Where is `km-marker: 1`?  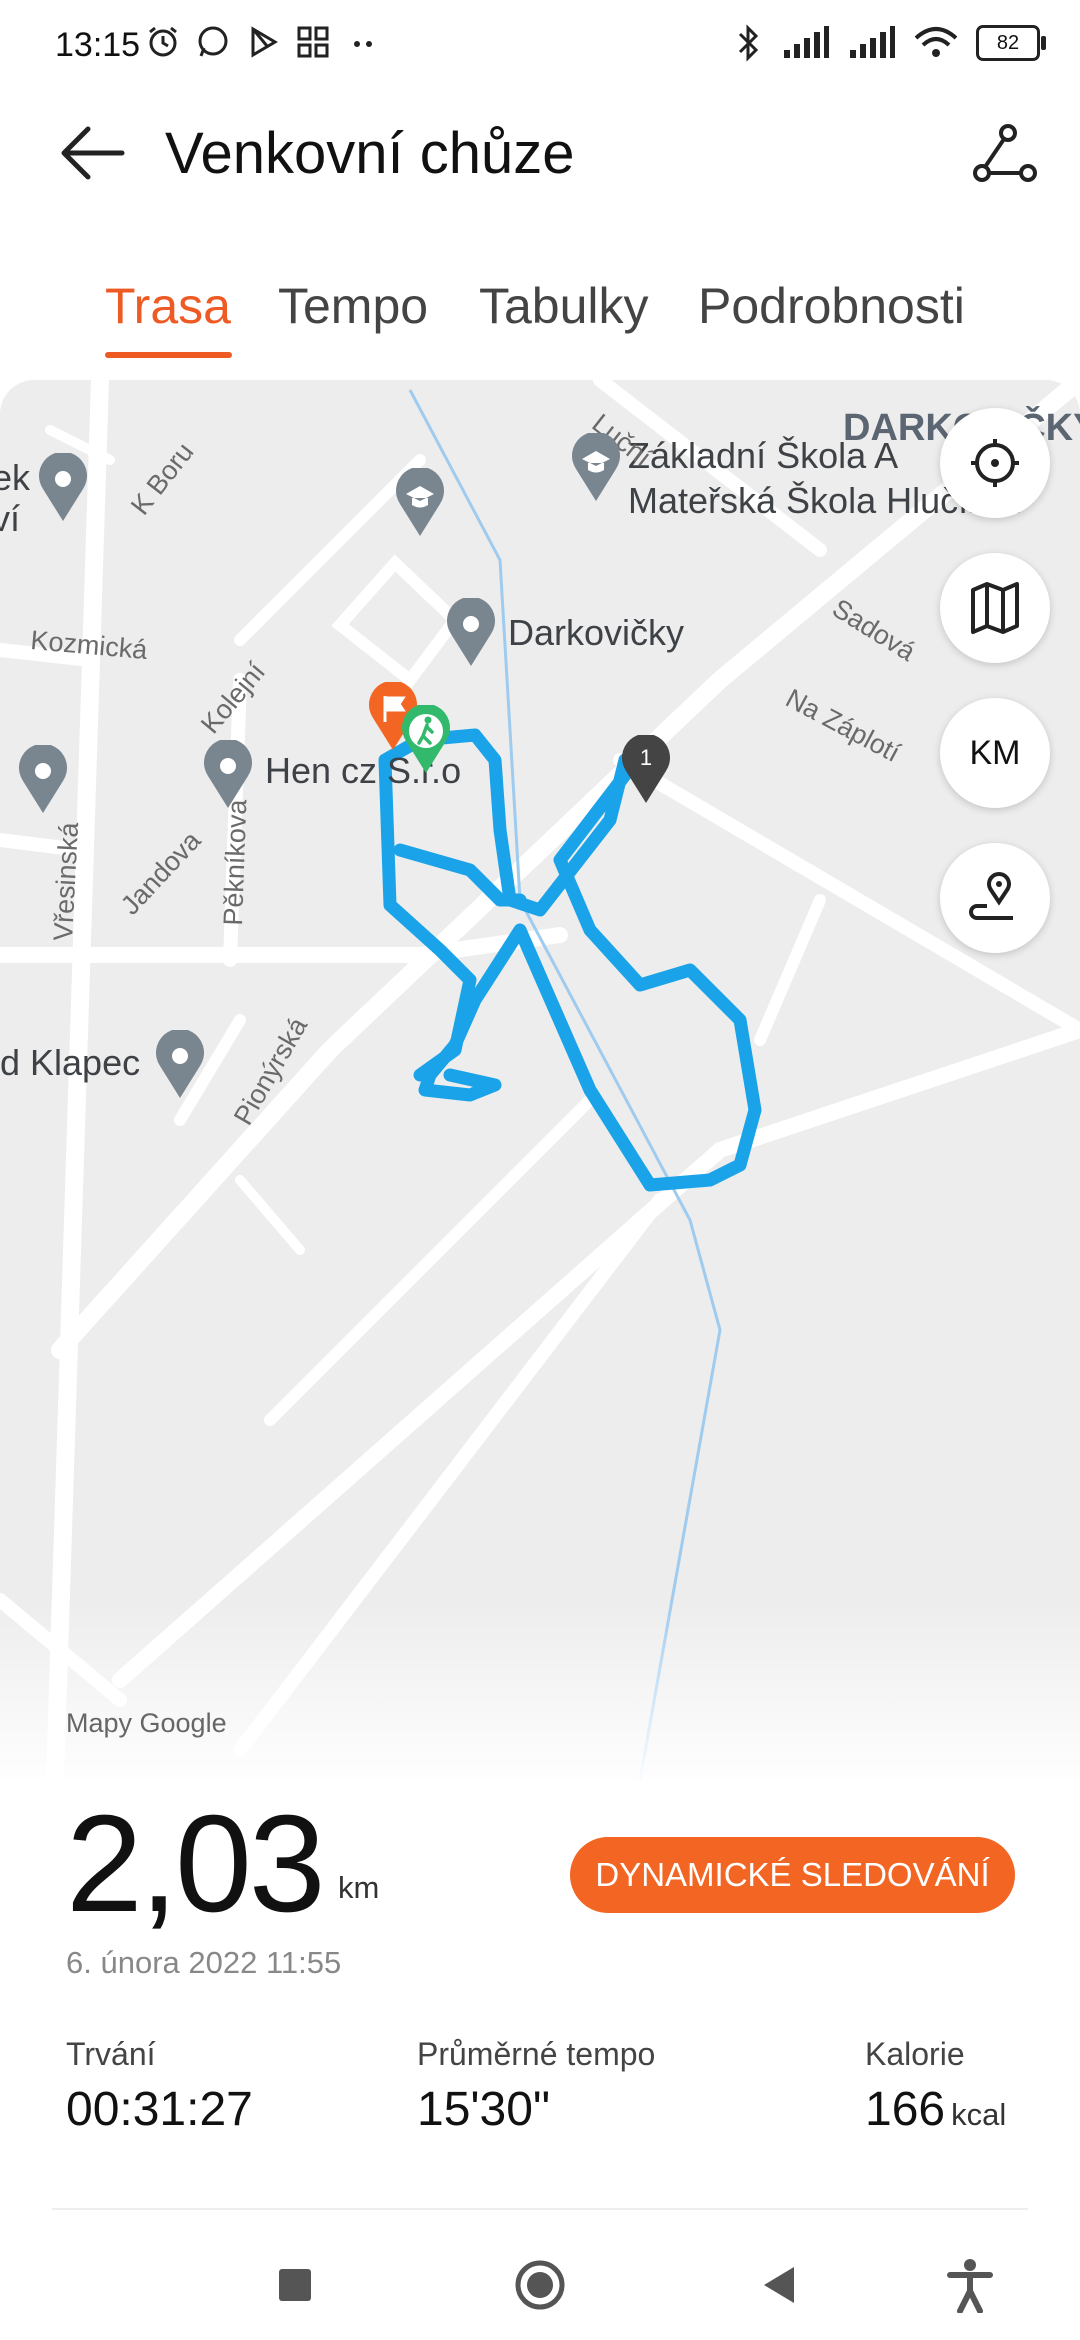
km-marker: 1 is located at coordinates (646, 770).